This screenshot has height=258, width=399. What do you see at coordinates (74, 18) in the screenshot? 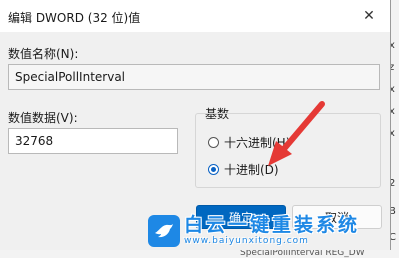
I see `dialog-title: 编辑 DWORD (32 位)值` at bounding box center [74, 18].